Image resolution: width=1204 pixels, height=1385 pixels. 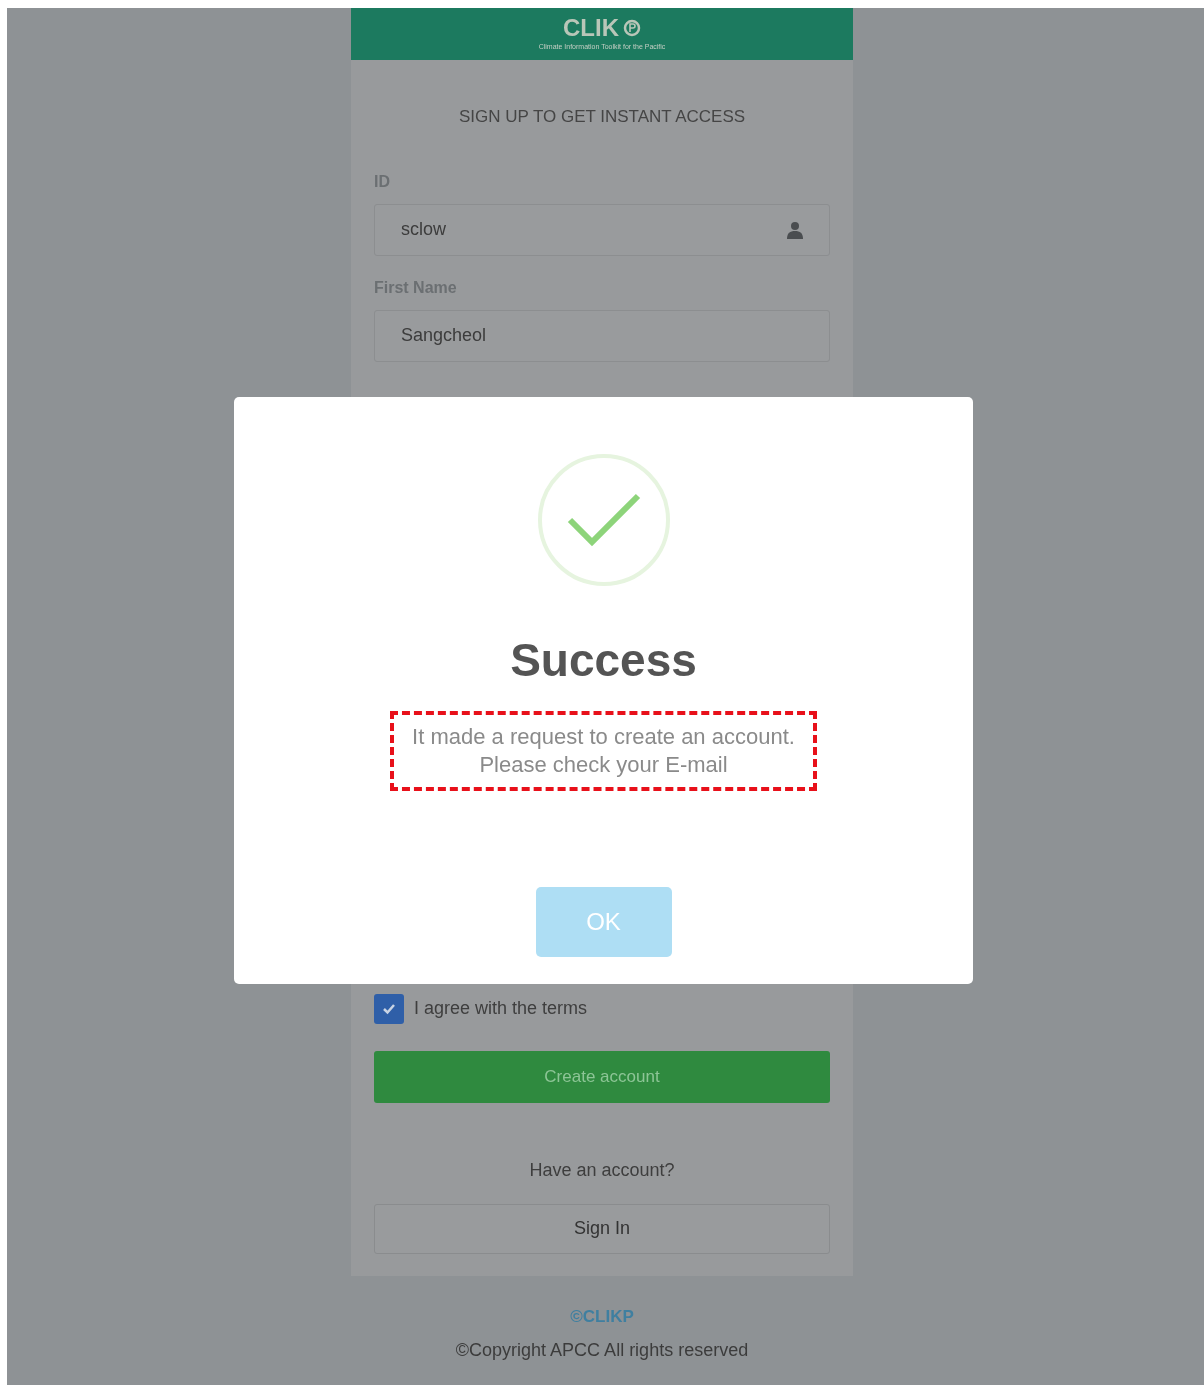 I want to click on check-icon, so click(x=389, y=1008).